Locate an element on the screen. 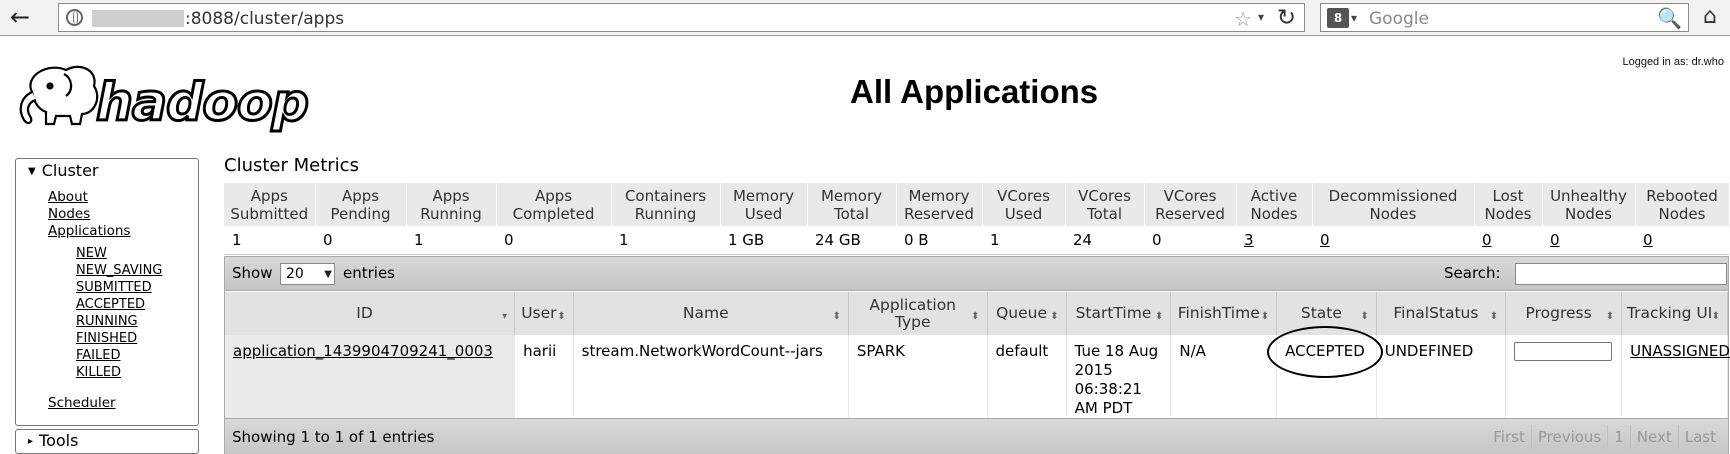  metric-header-line: Used is located at coordinates (763, 213).